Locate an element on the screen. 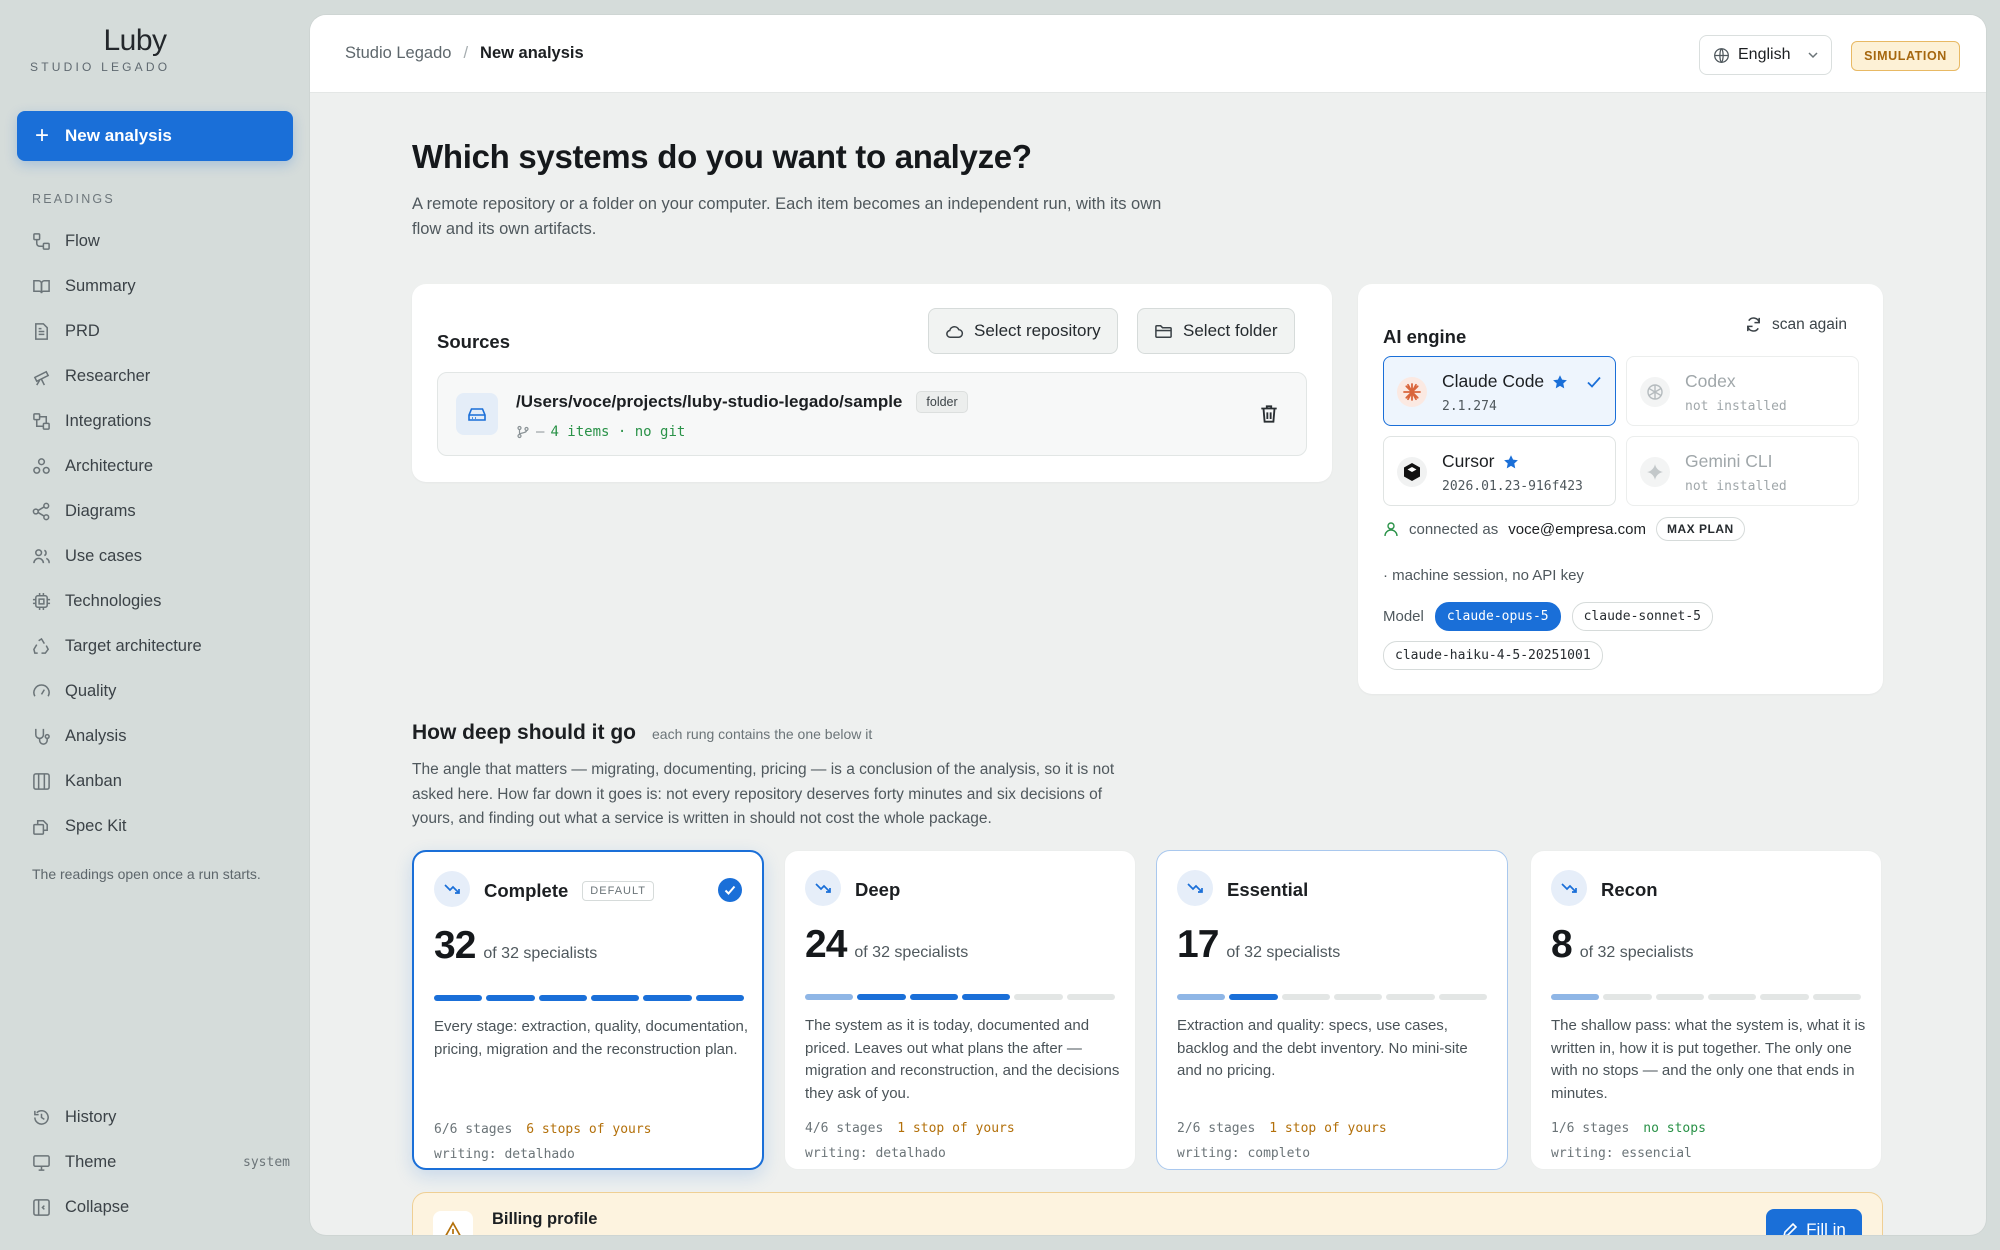 Image resolution: width=2000 pixels, height=1250 pixels. tier-count: 17 of 32 specialists is located at coordinates (1258, 945).